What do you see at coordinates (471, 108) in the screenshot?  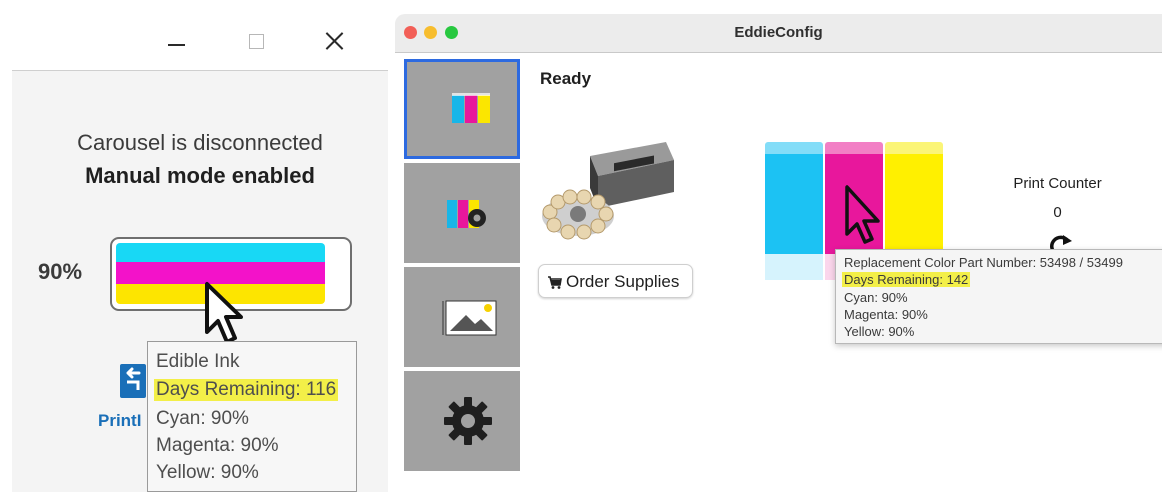 I see `ink-cartridges-icon` at bounding box center [471, 108].